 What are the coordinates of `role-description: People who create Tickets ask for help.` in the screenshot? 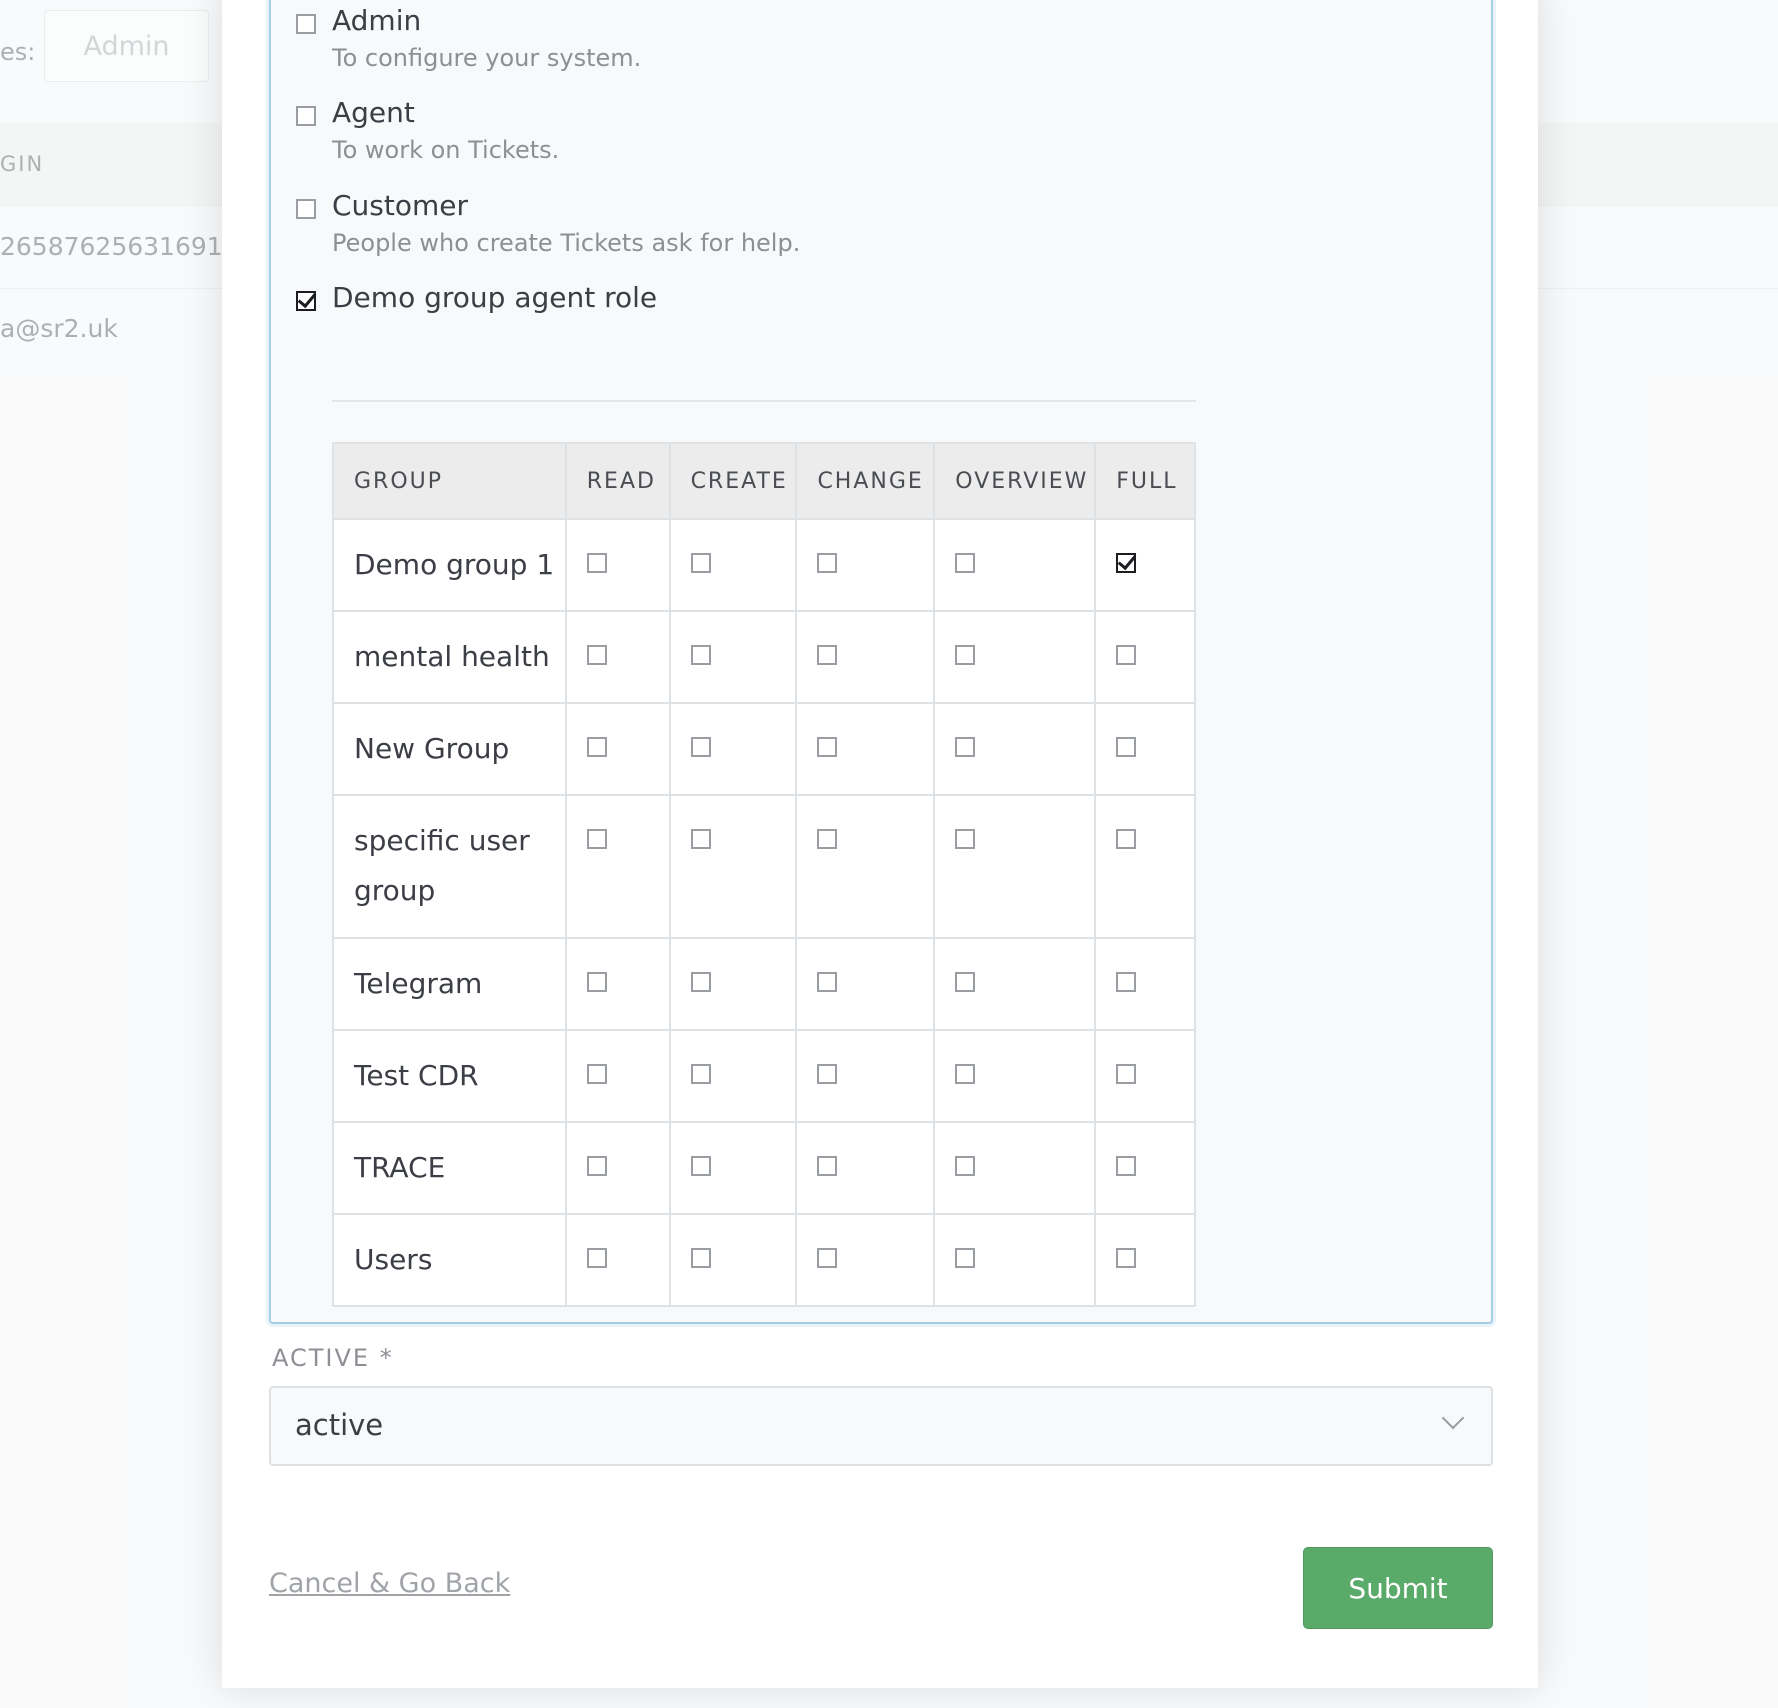 It's located at (566, 243).